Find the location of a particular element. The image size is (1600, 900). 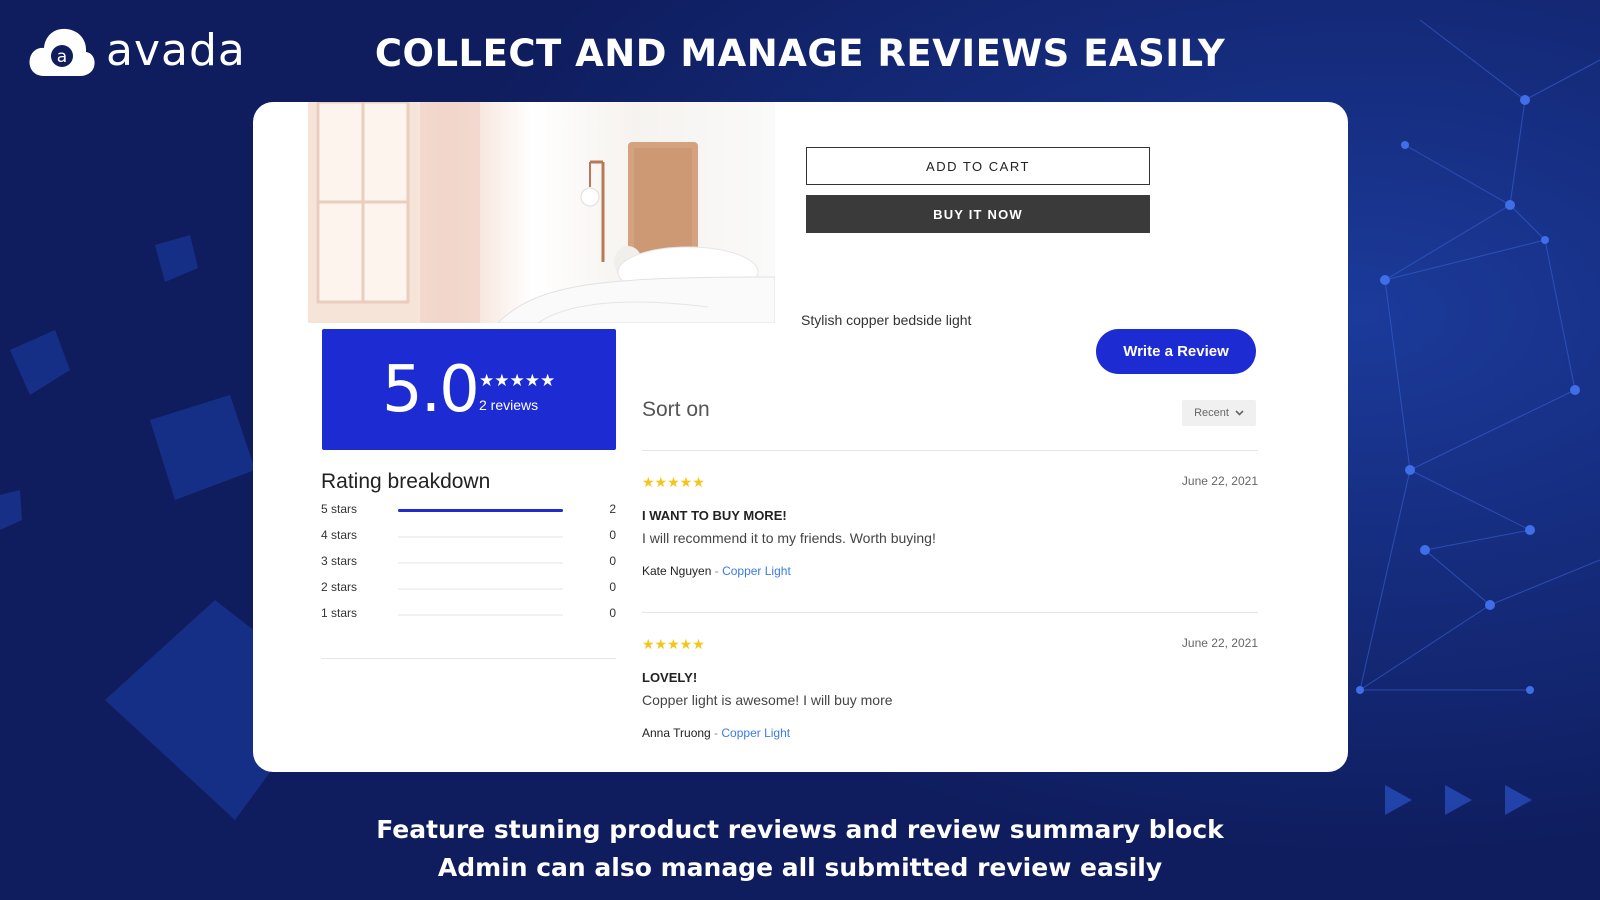

breakdown-label: 1 stars is located at coordinates (339, 613).